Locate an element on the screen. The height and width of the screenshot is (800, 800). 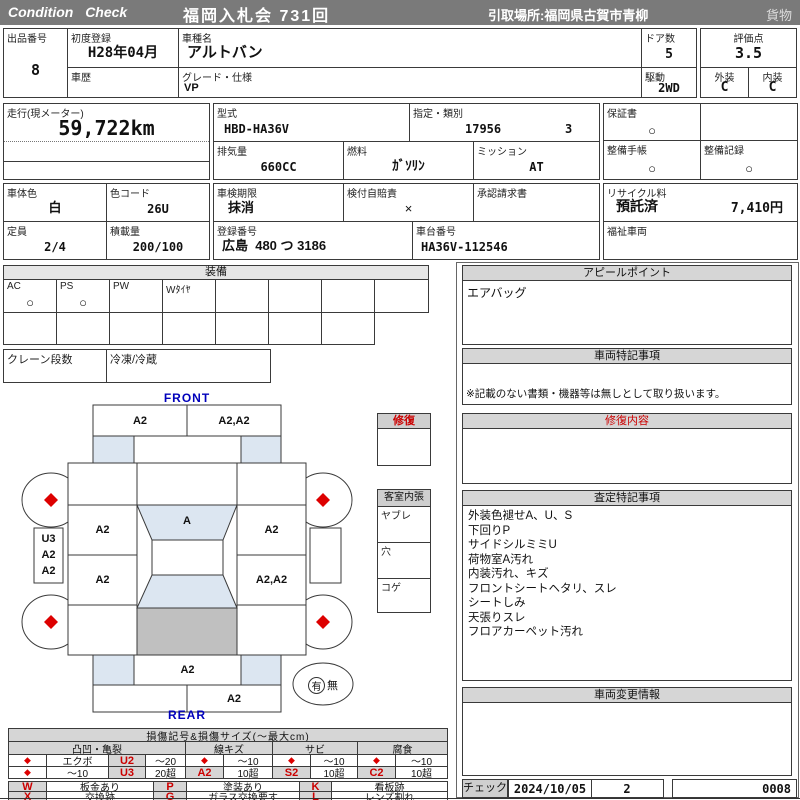
assessment-item: フロアカーペット汚れ is located at coordinates (525, 632).